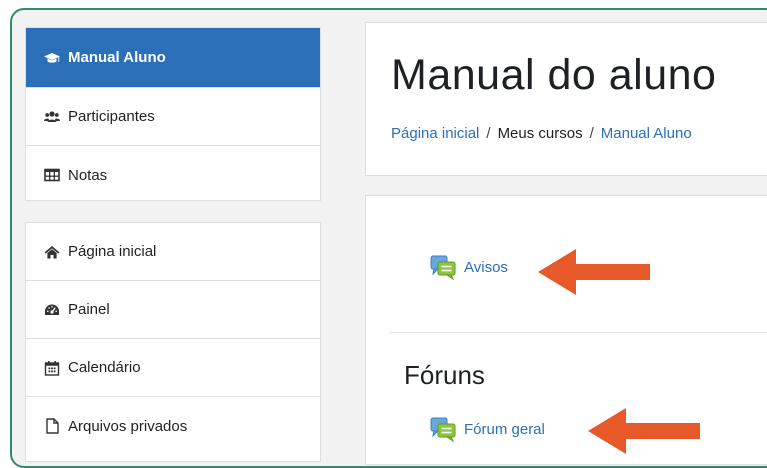 The image size is (767, 468). I want to click on course-navigation: Manual Aluno Participantes Notas, so click(173, 114).